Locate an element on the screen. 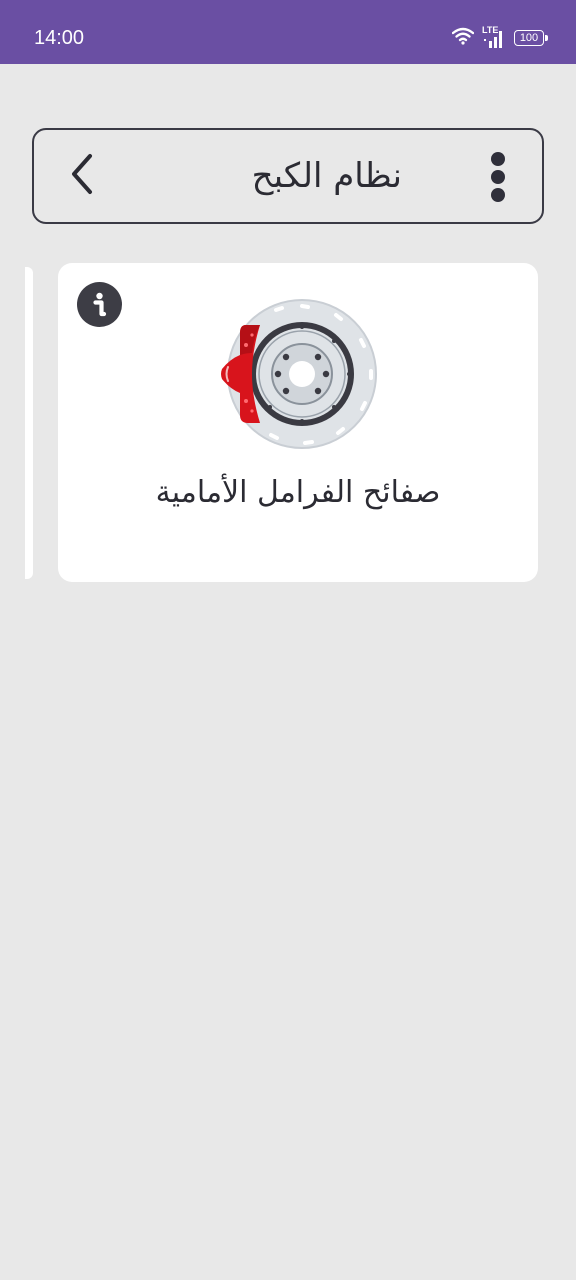 The height and width of the screenshot is (1280, 576). chevron-left-icon is located at coordinates (82, 176).